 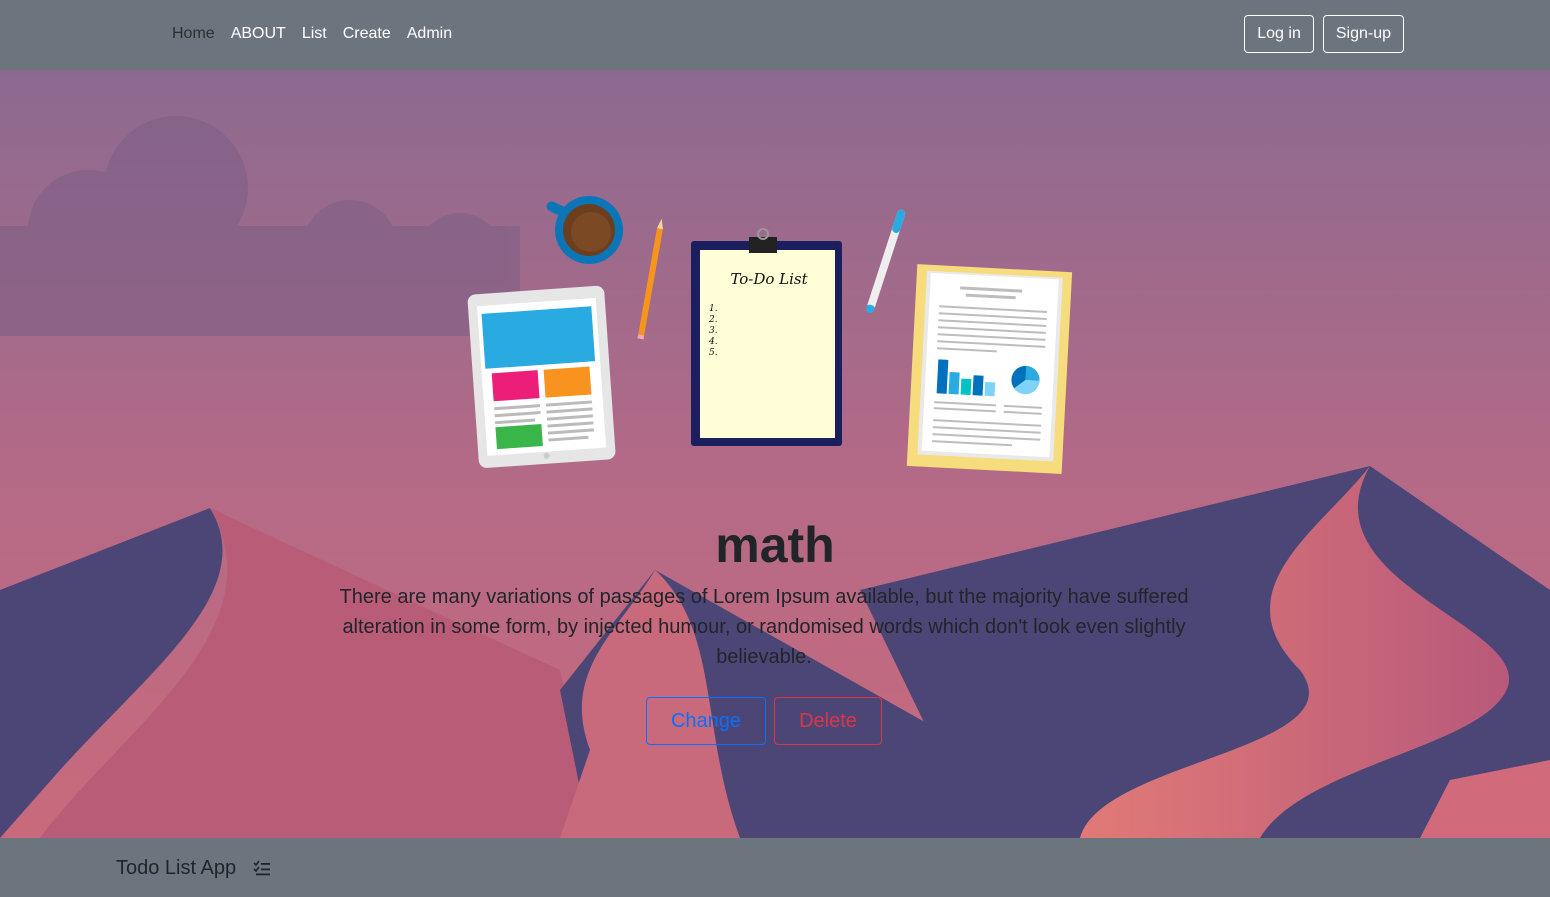 I want to click on list-check-icon, so click(x=262, y=870).